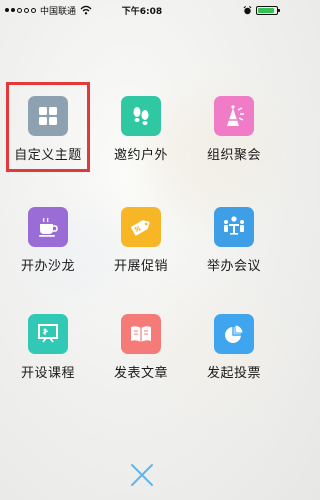  What do you see at coordinates (140, 373) in the screenshot?
I see `menu-item-label: 发表文章` at bounding box center [140, 373].